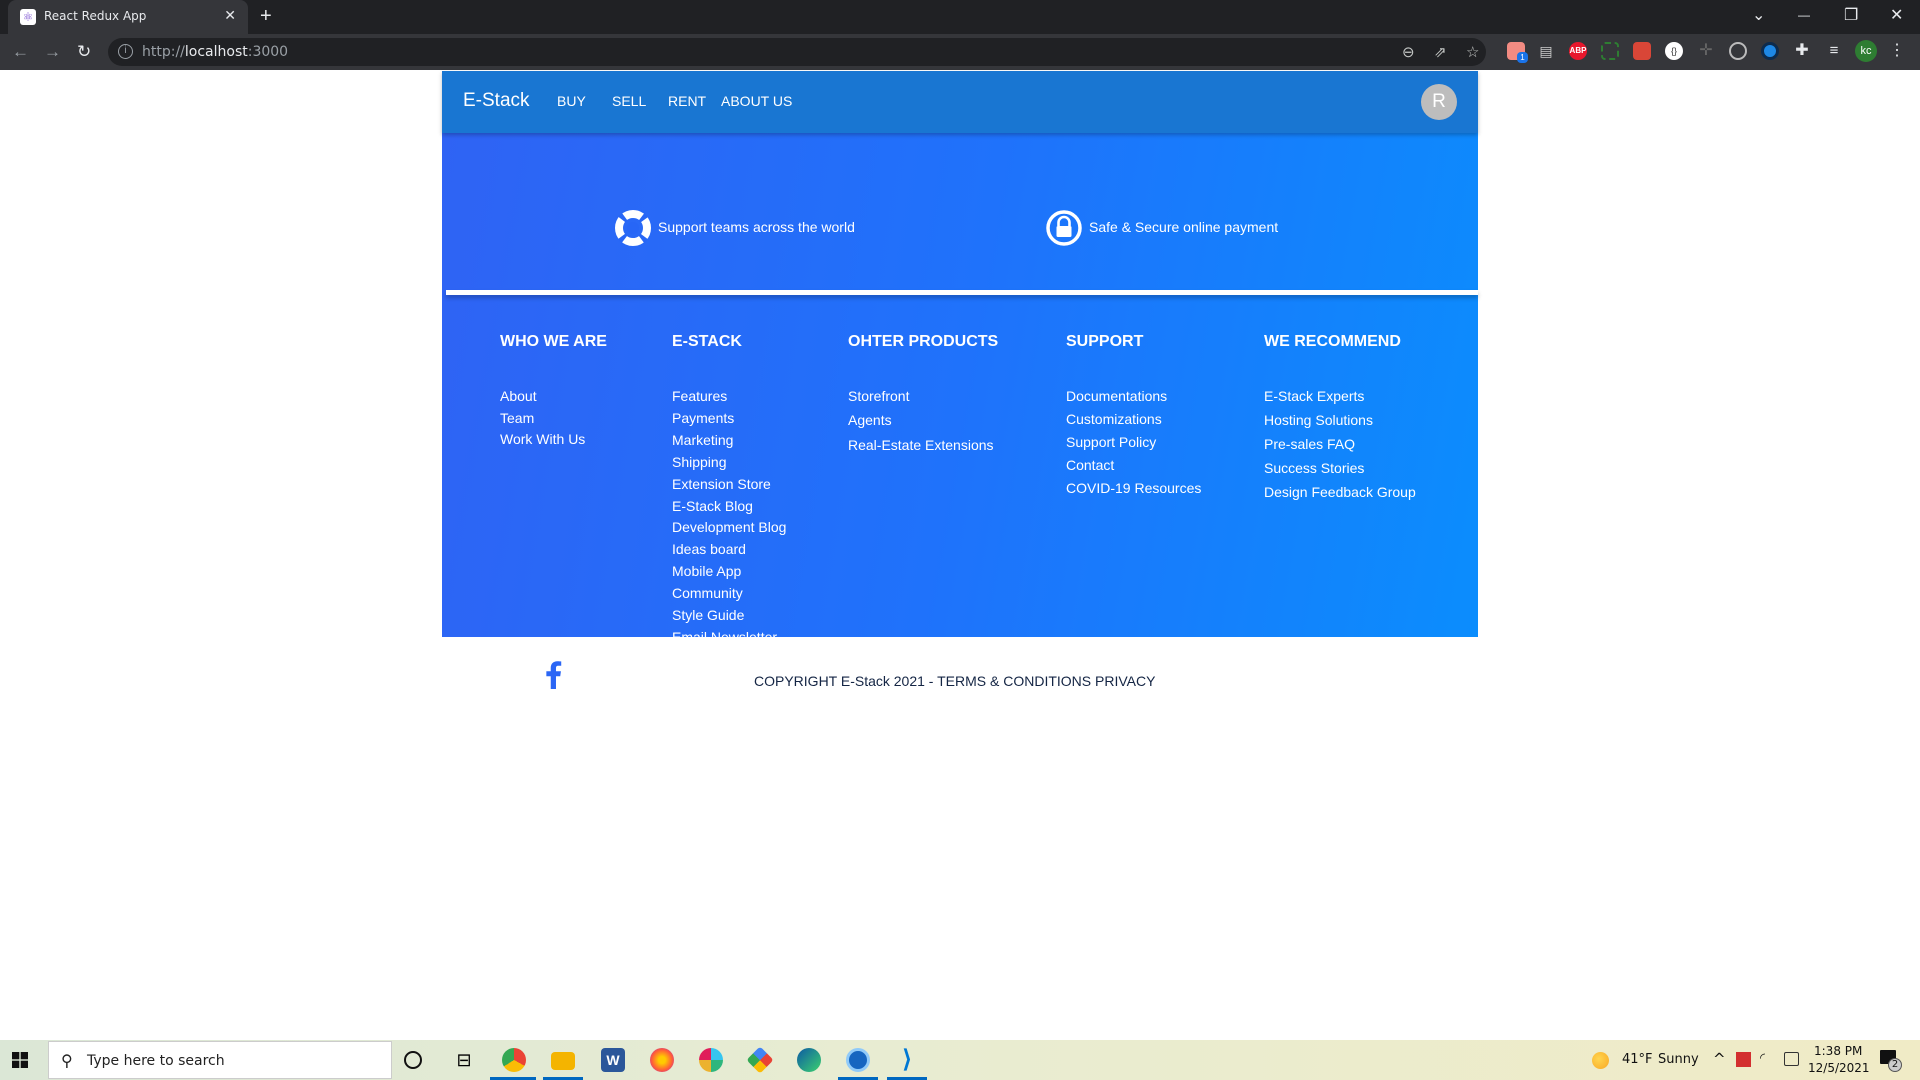 This screenshot has width=1920, height=1080. Describe the element at coordinates (1133, 396) in the screenshot. I see `footer-link-documentations: Documentations` at that location.